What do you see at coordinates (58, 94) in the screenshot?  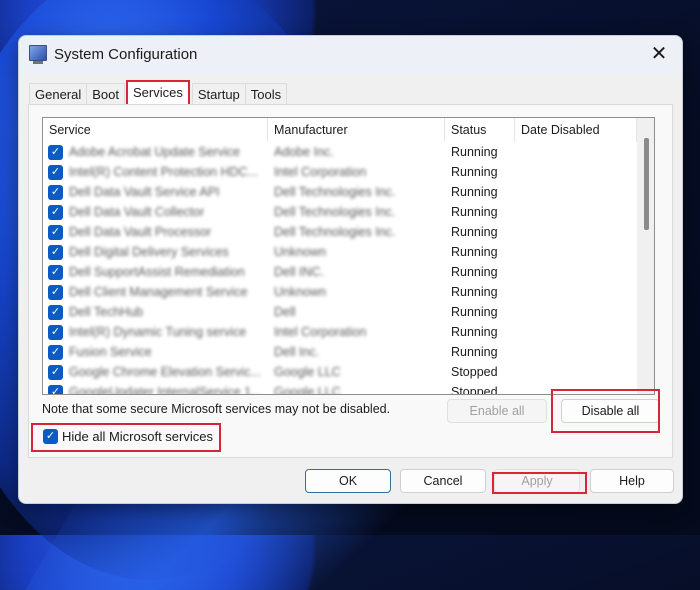 I see `tab-general: General` at bounding box center [58, 94].